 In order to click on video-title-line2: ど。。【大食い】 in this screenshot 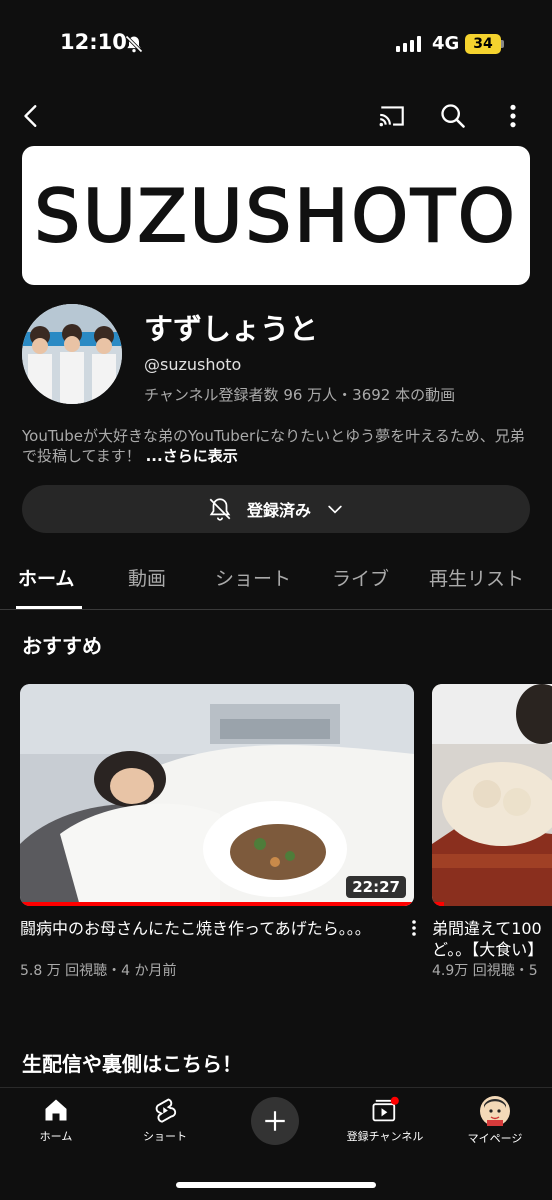, I will do `click(492, 949)`.